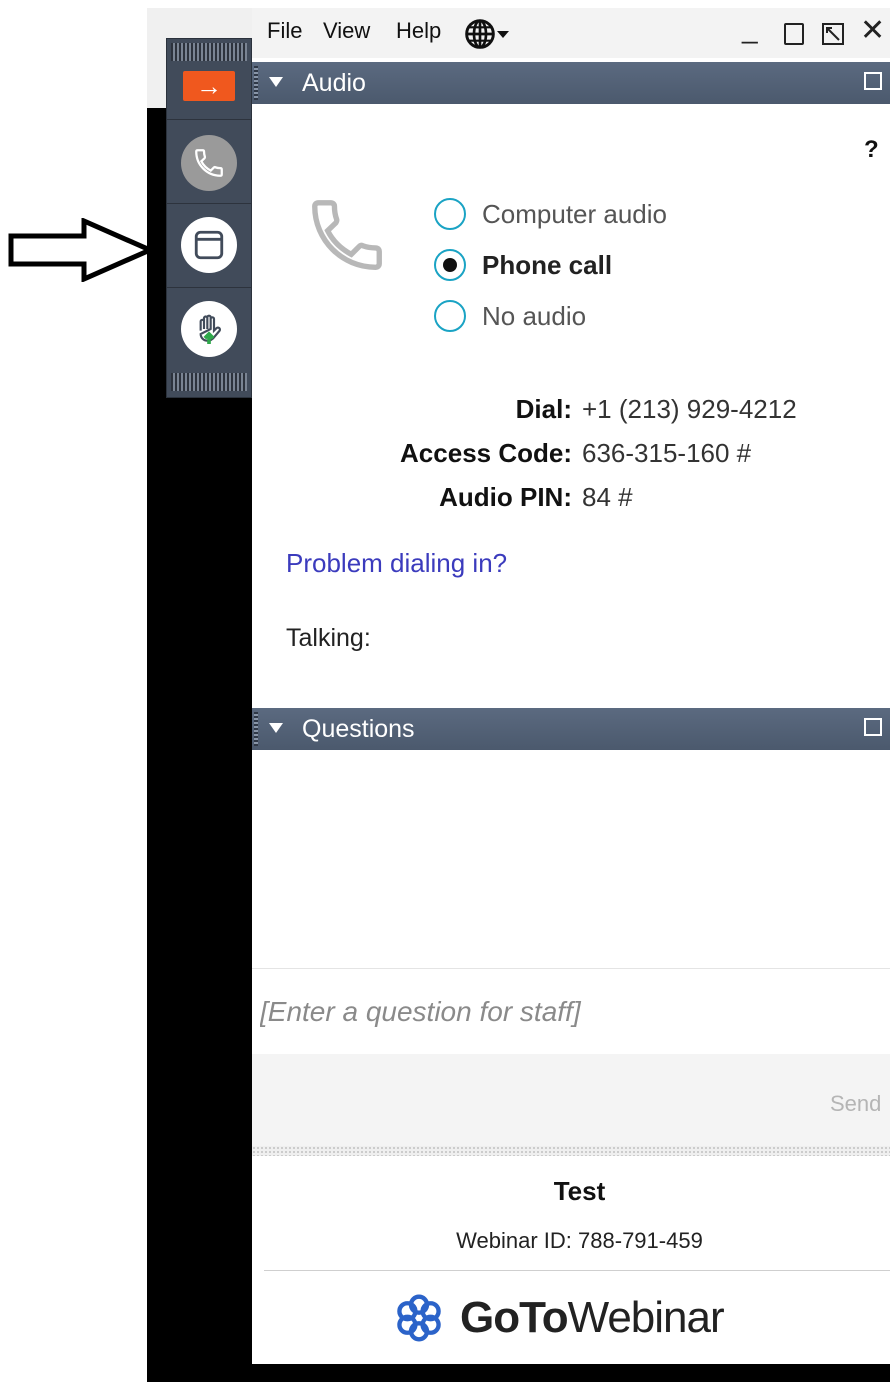  What do you see at coordinates (505, 497) in the screenshot?
I see `audio-pin-label: Audio PIN:` at bounding box center [505, 497].